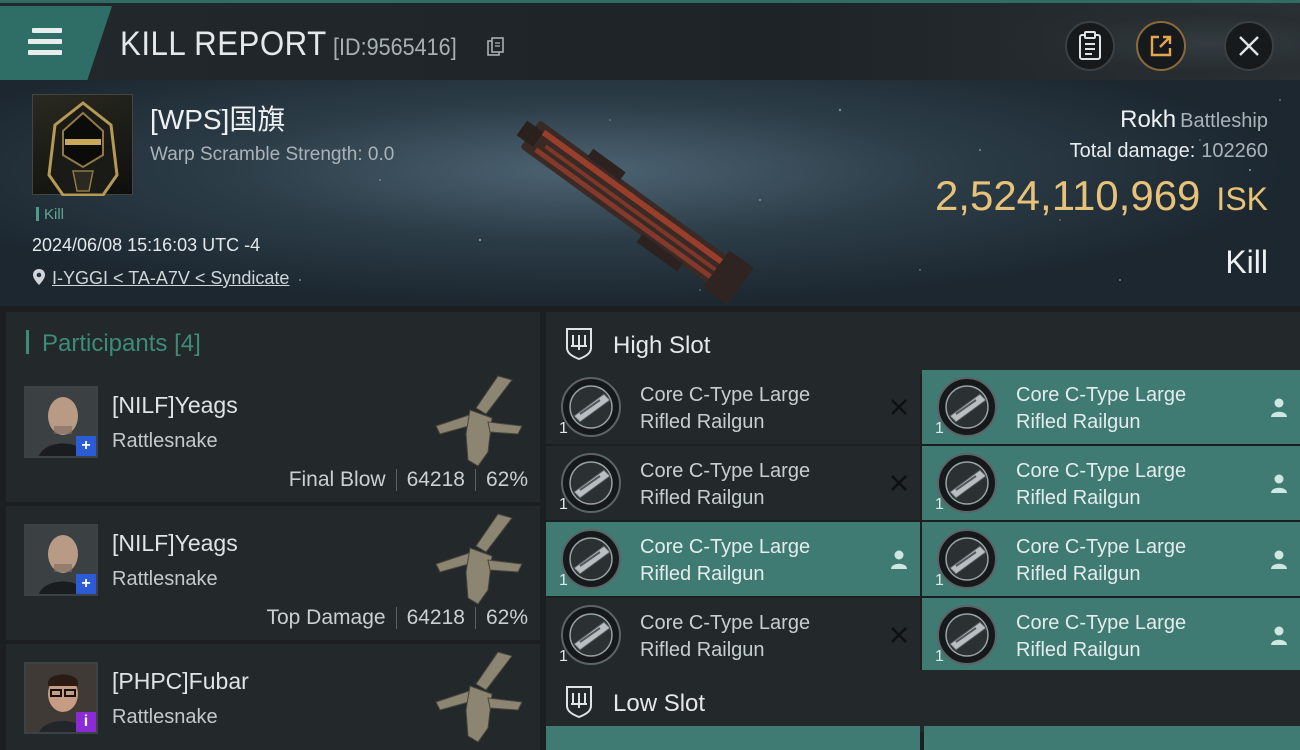 The height and width of the screenshot is (750, 1300). Describe the element at coordinates (923, 343) in the screenshot. I see `high-slot-header: High Slot` at that location.